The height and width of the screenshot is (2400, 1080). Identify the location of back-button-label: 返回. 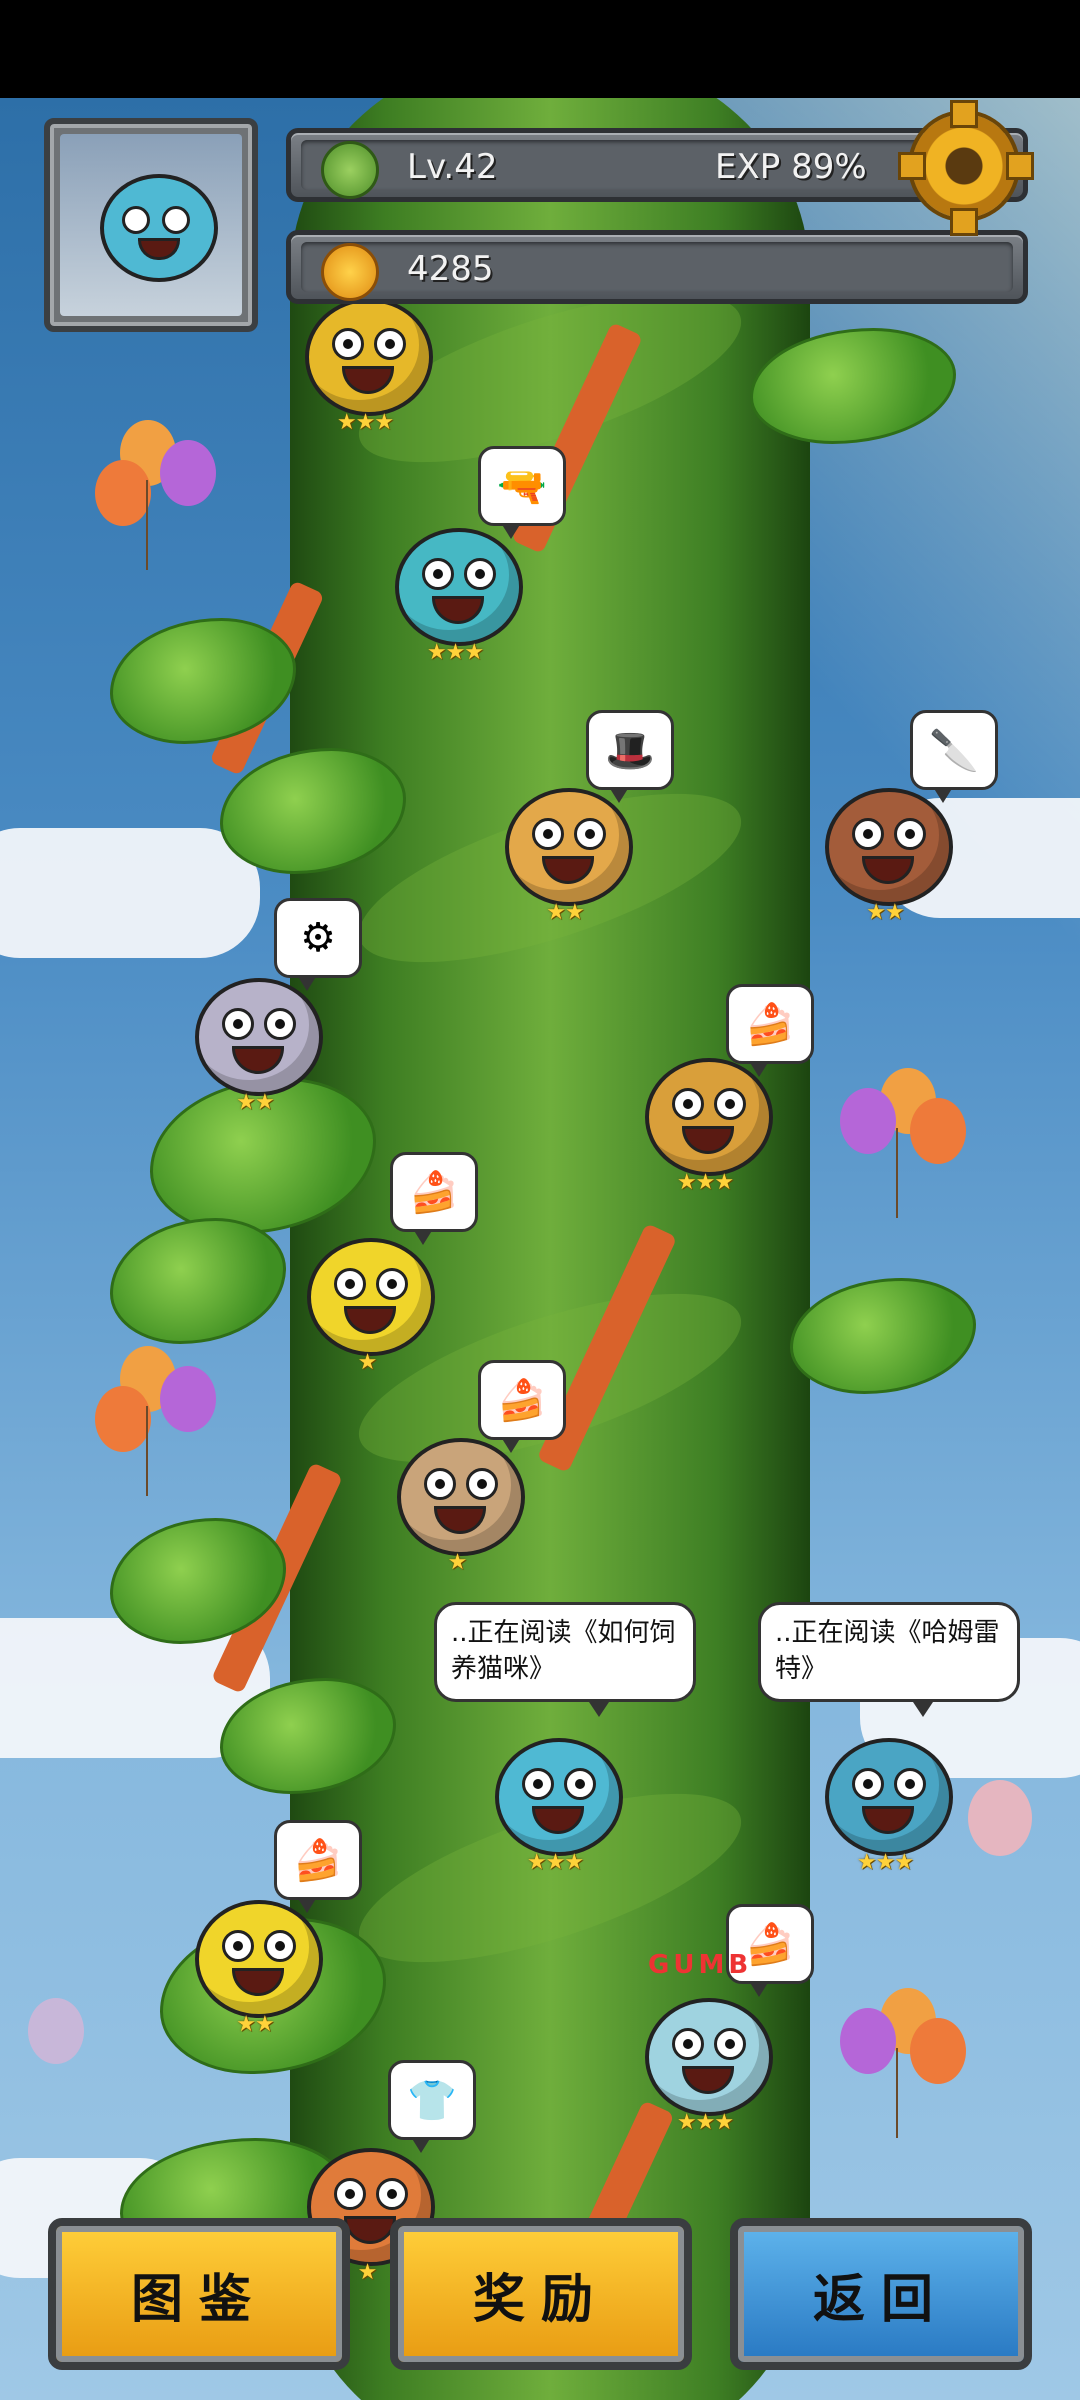
(880, 2299).